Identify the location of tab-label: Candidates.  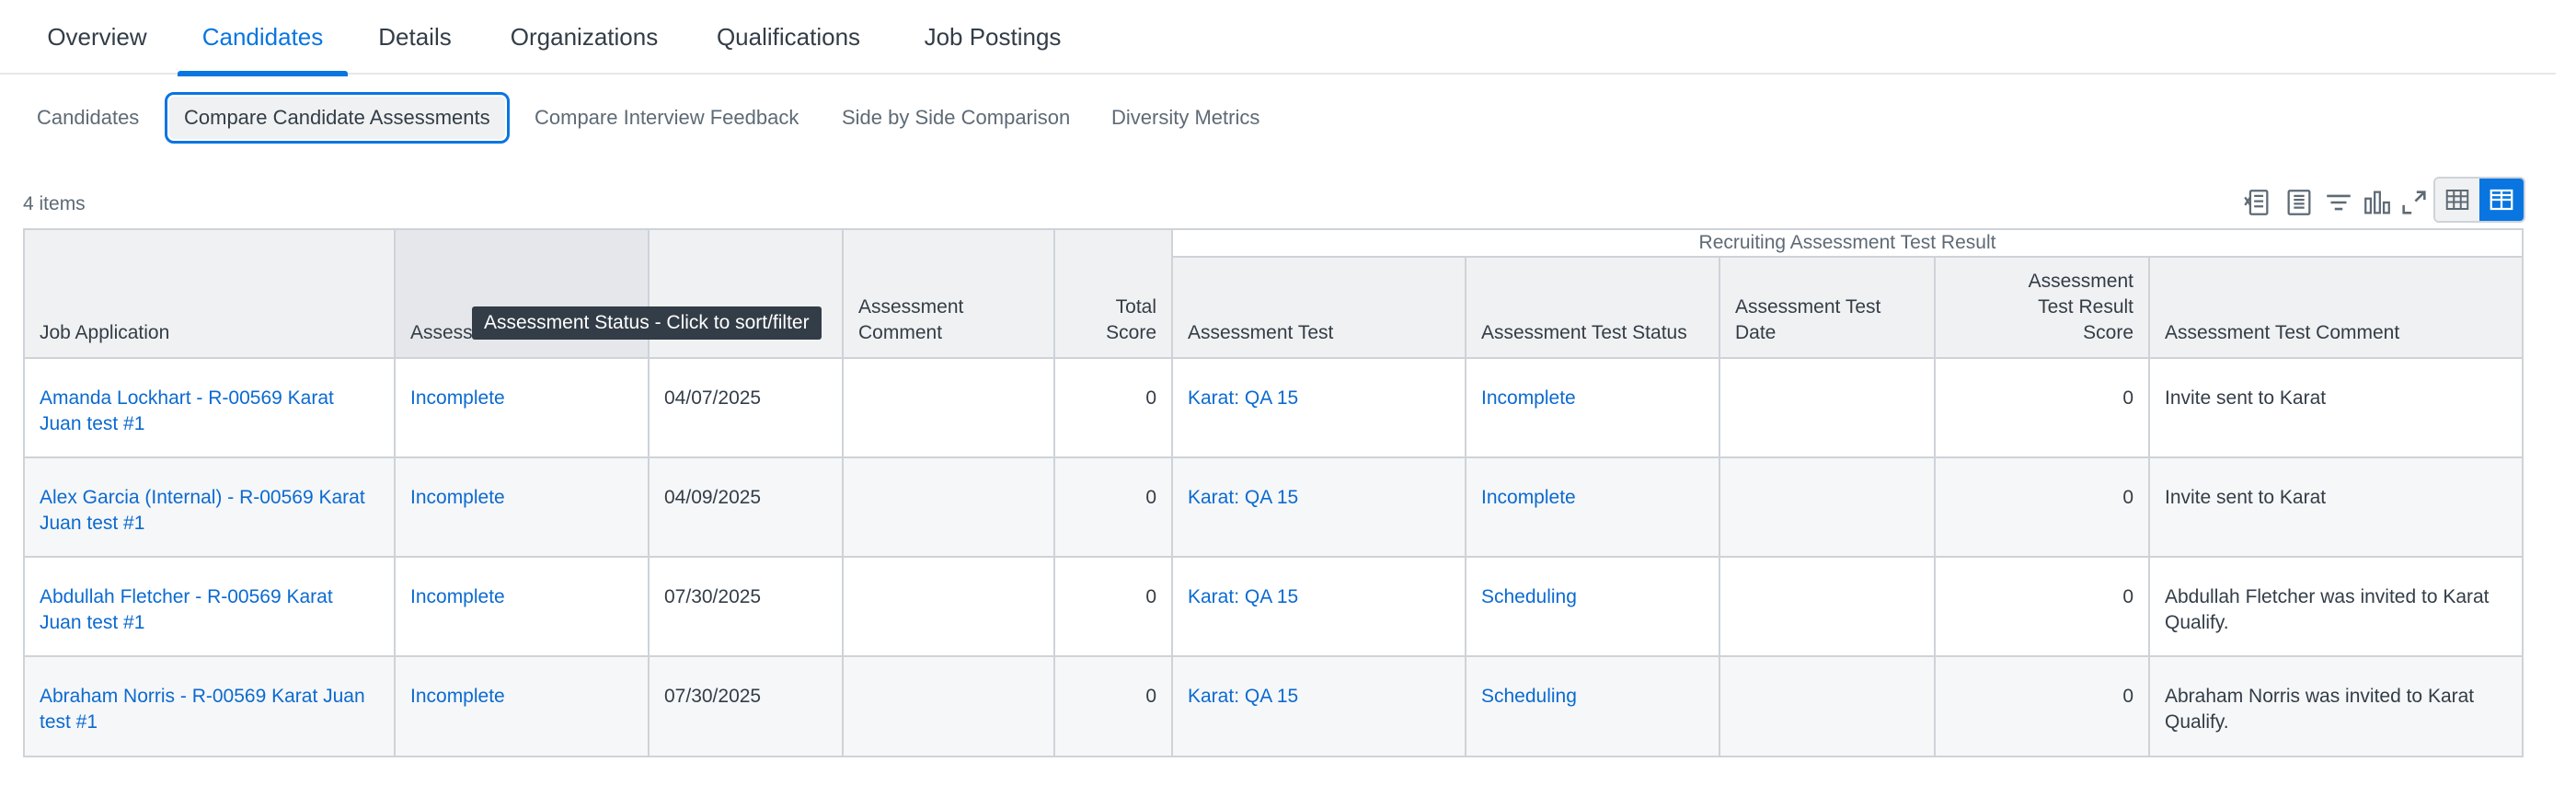
(262, 37).